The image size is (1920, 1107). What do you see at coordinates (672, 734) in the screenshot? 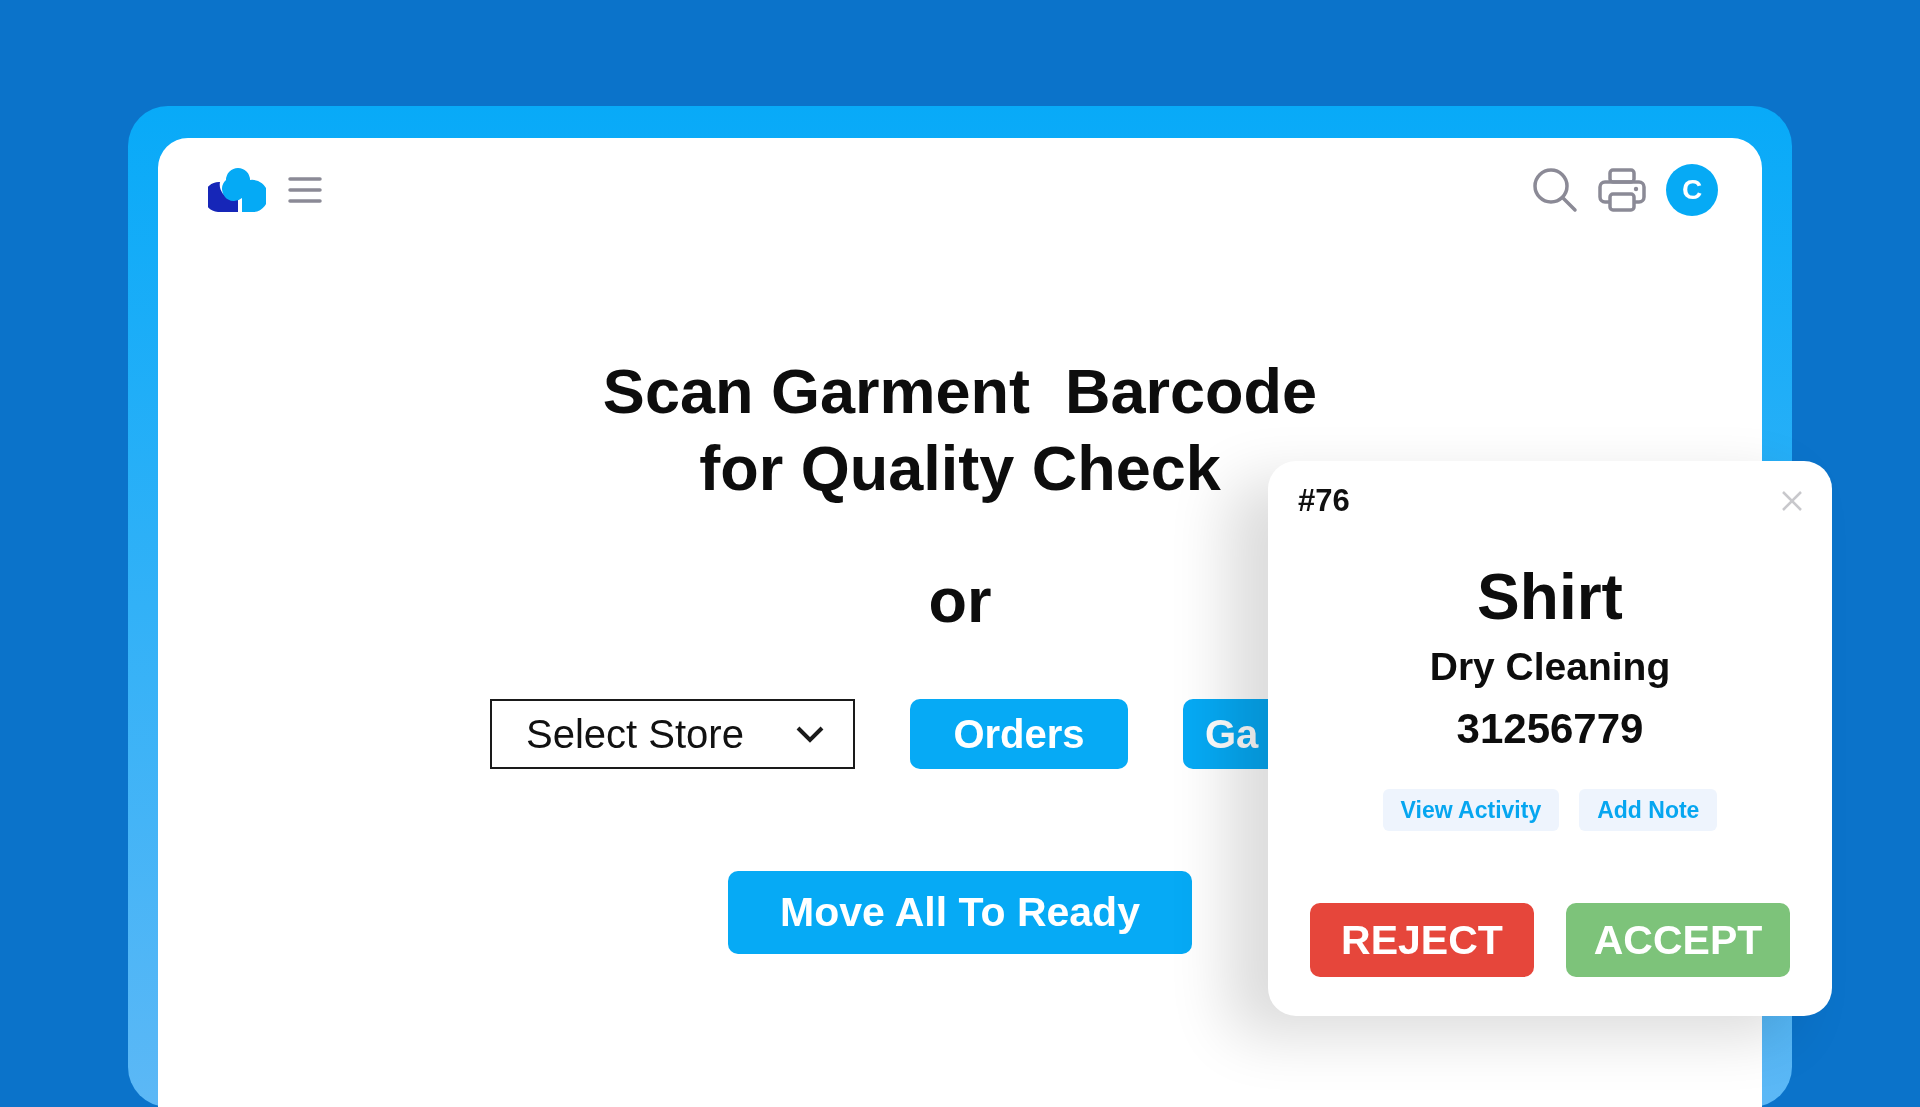
I see `store-select: Select Store` at bounding box center [672, 734].